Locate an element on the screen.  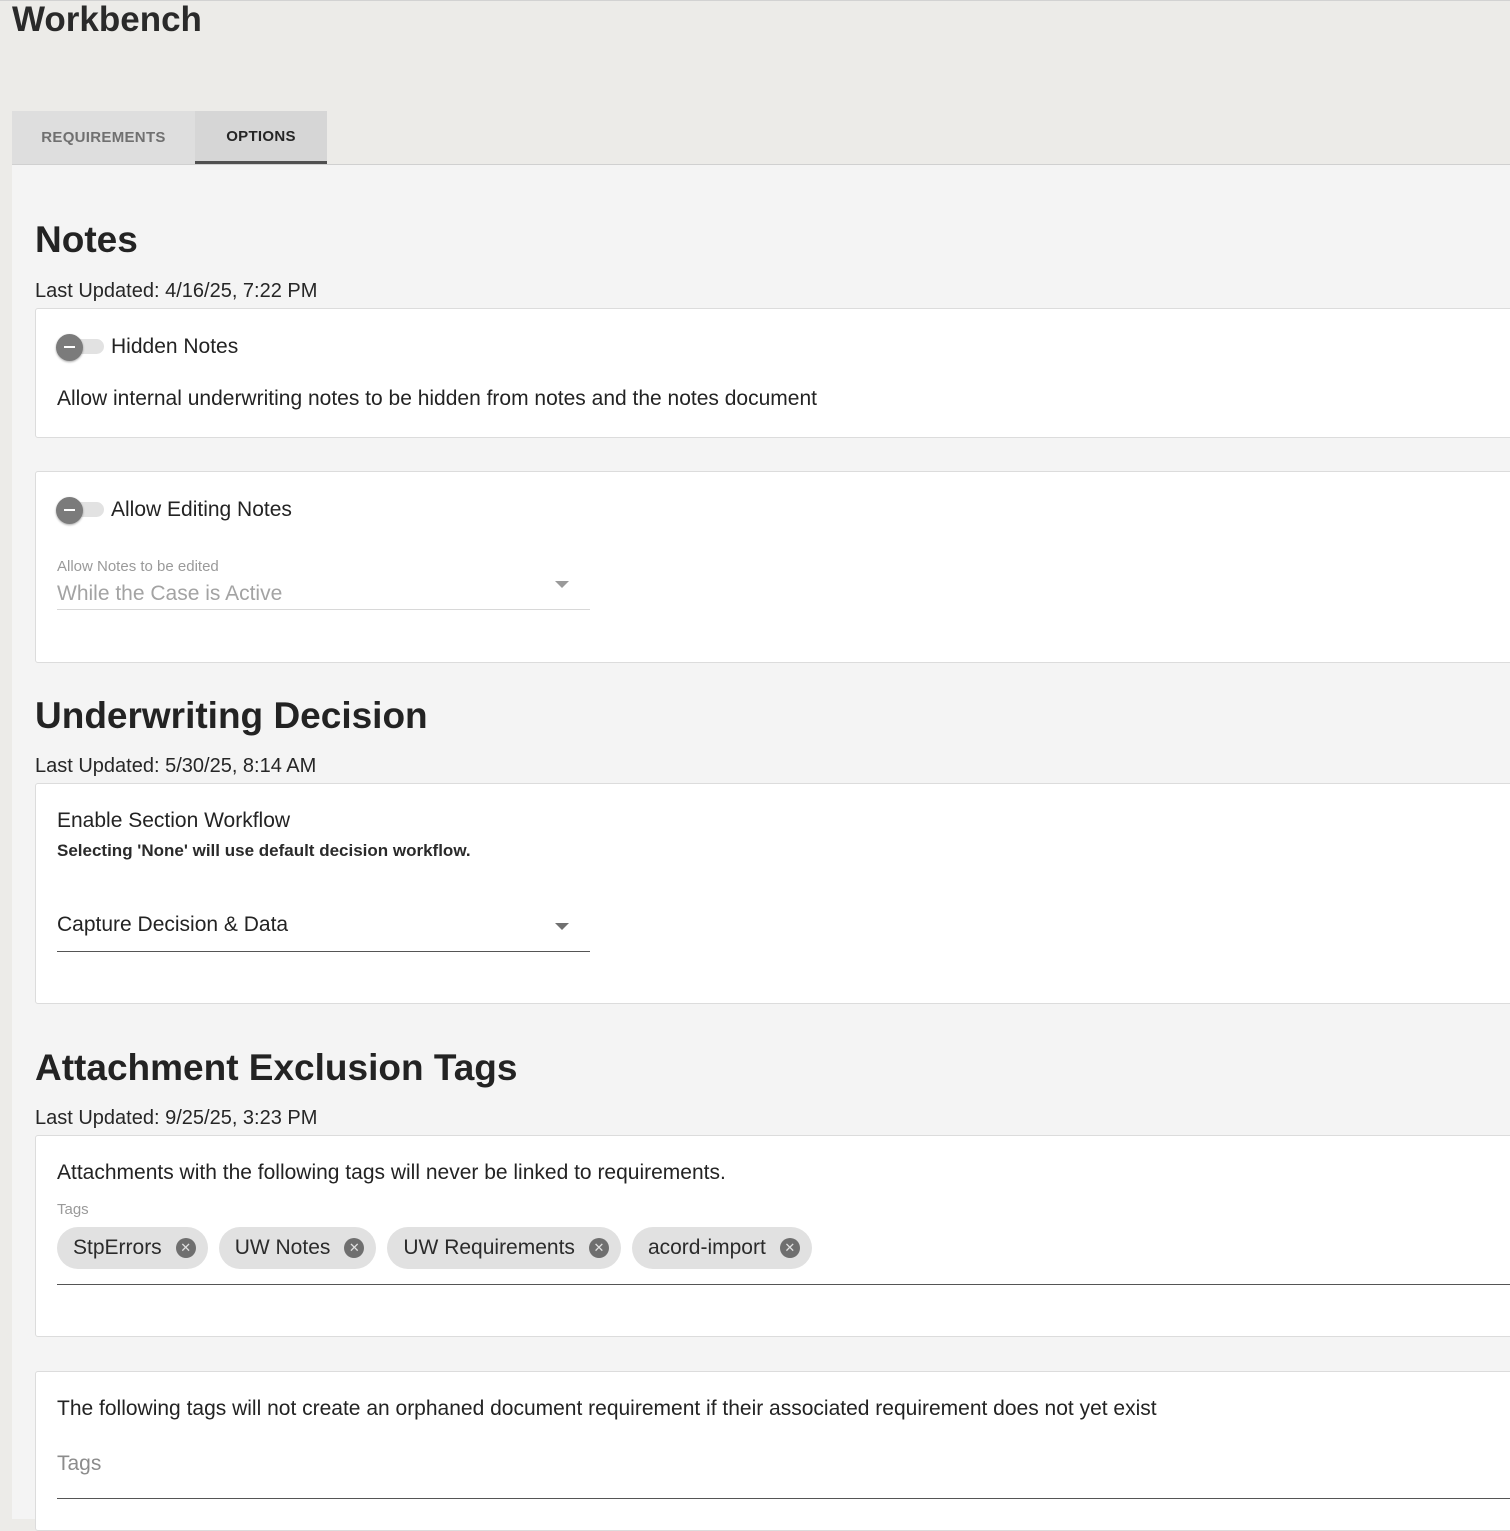
workflow-label: Enable Section Workflow is located at coordinates (174, 820).